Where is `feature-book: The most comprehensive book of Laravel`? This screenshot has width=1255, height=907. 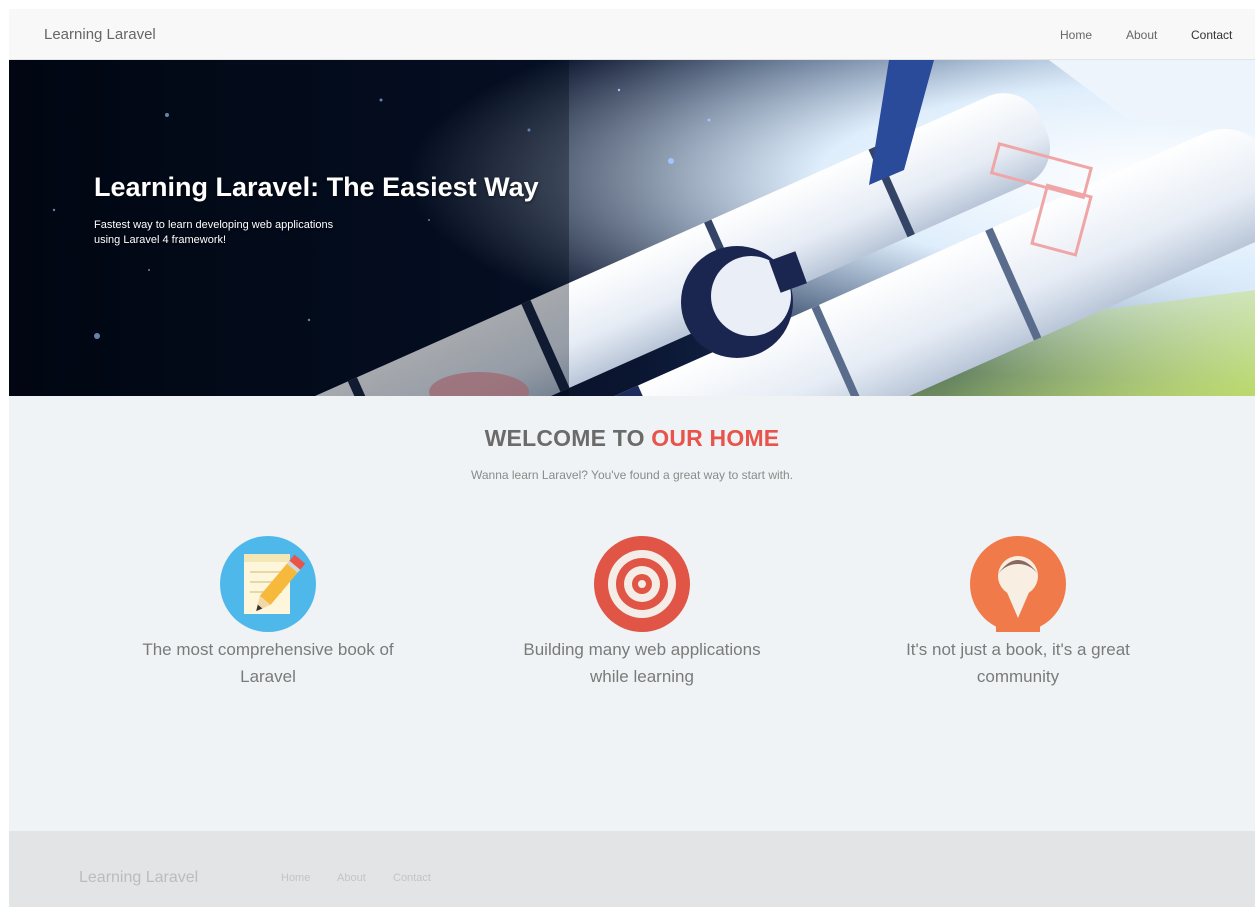 feature-book: The most comprehensive book of Laravel is located at coordinates (268, 613).